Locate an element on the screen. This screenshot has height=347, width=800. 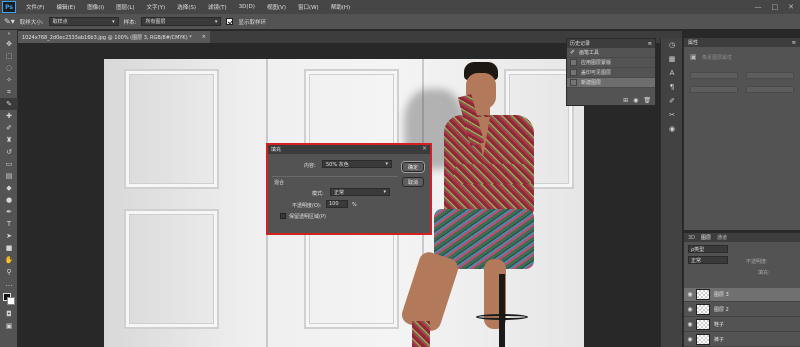
menu-help: 帮助(H) is located at coordinates (340, 7).